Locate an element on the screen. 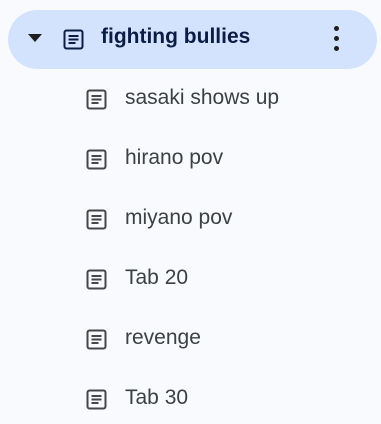 Image resolution: width=381 pixels, height=424 pixels. tab-miyano-pov: miyano pov is located at coordinates (220, 219).